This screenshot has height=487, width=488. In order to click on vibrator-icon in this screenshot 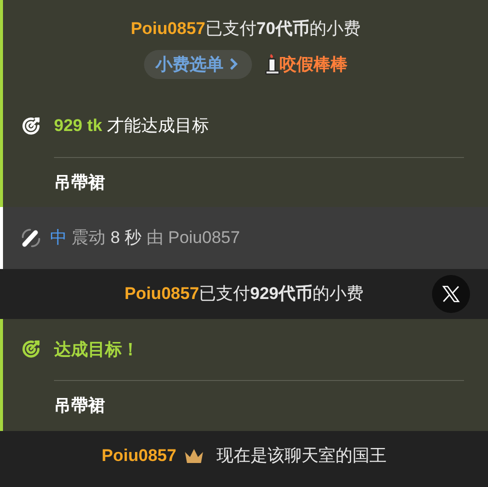, I will do `click(31, 238)`.